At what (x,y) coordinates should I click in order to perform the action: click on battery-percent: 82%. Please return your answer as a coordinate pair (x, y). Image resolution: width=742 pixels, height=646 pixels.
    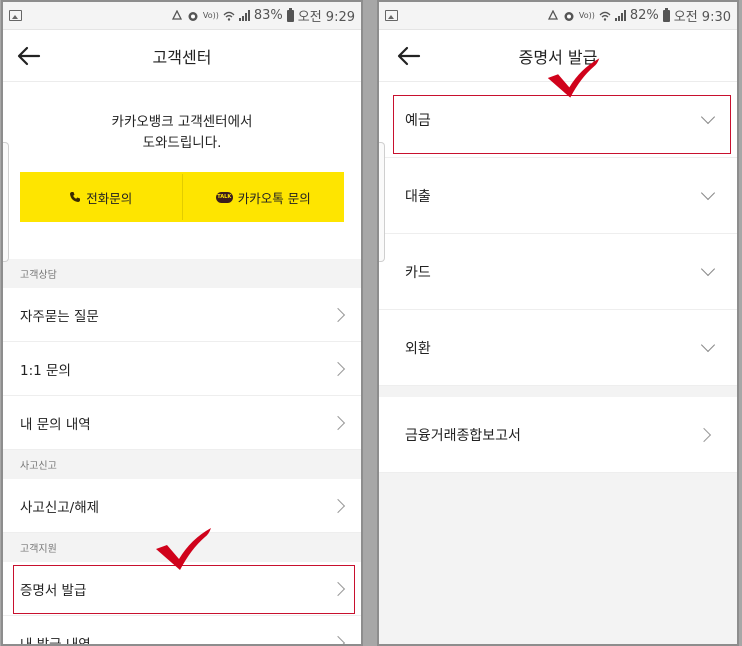
    Looking at the image, I should click on (644, 15).